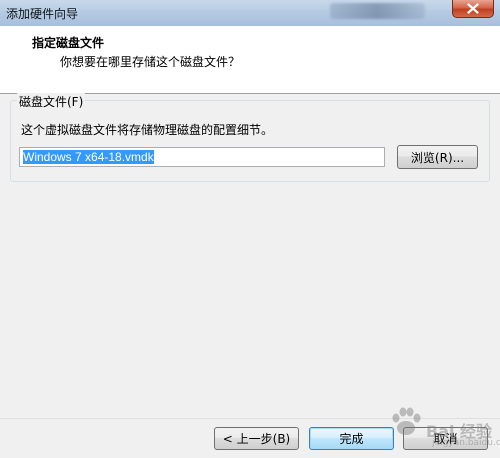 The width and height of the screenshot is (500, 458). I want to click on back-button: < 上一步(B), so click(256, 438).